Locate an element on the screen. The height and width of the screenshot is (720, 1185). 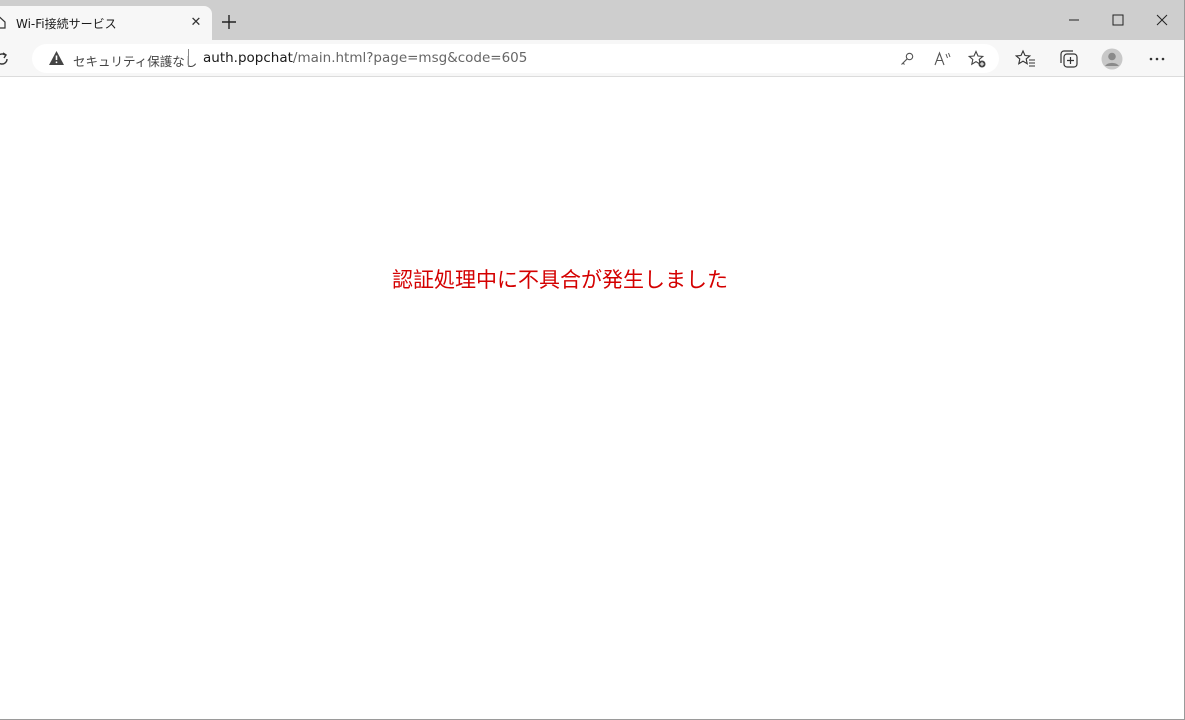
key-icon is located at coordinates (907, 59).